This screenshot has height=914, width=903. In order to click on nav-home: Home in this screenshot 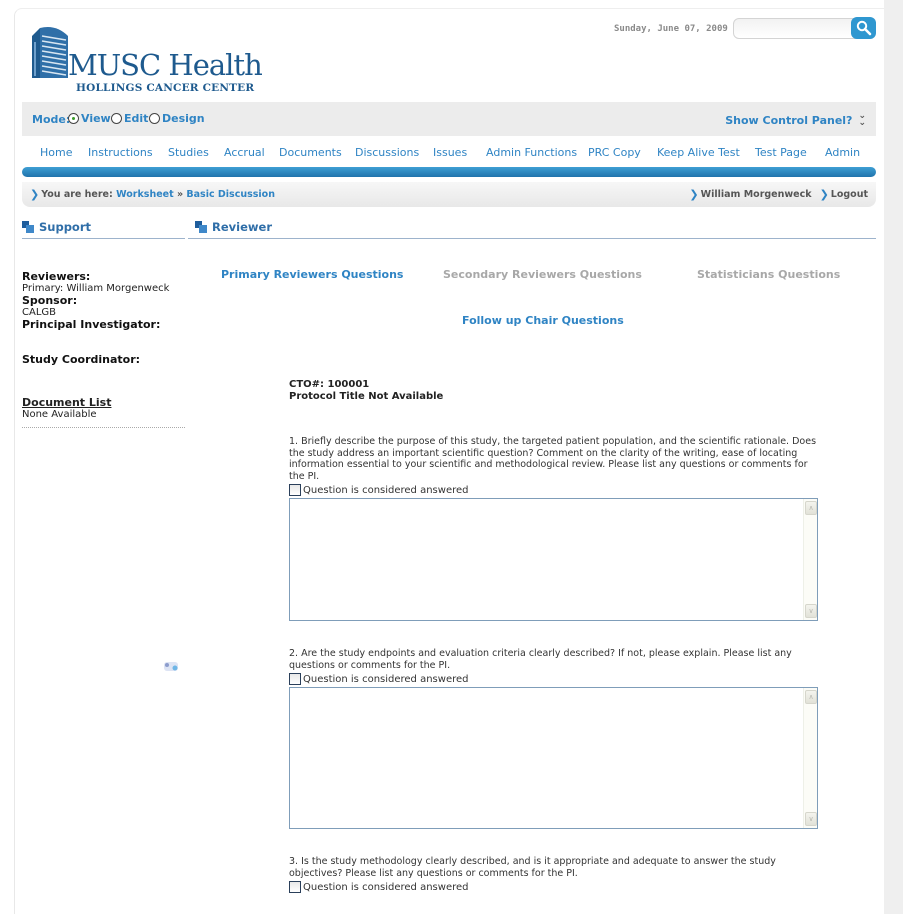, I will do `click(56, 152)`.